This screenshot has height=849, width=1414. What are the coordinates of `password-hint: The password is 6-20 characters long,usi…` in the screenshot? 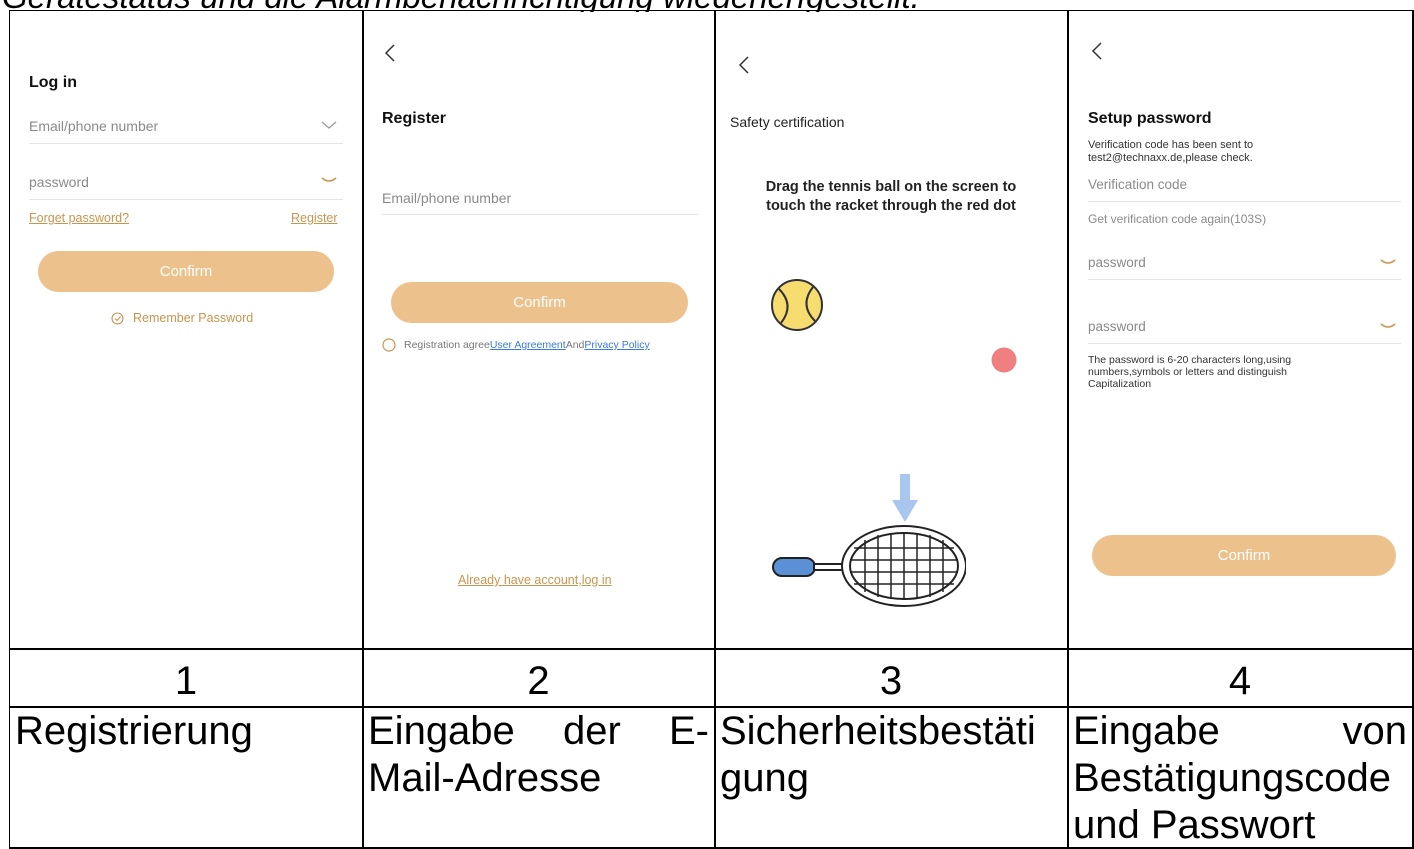 It's located at (1189, 372).